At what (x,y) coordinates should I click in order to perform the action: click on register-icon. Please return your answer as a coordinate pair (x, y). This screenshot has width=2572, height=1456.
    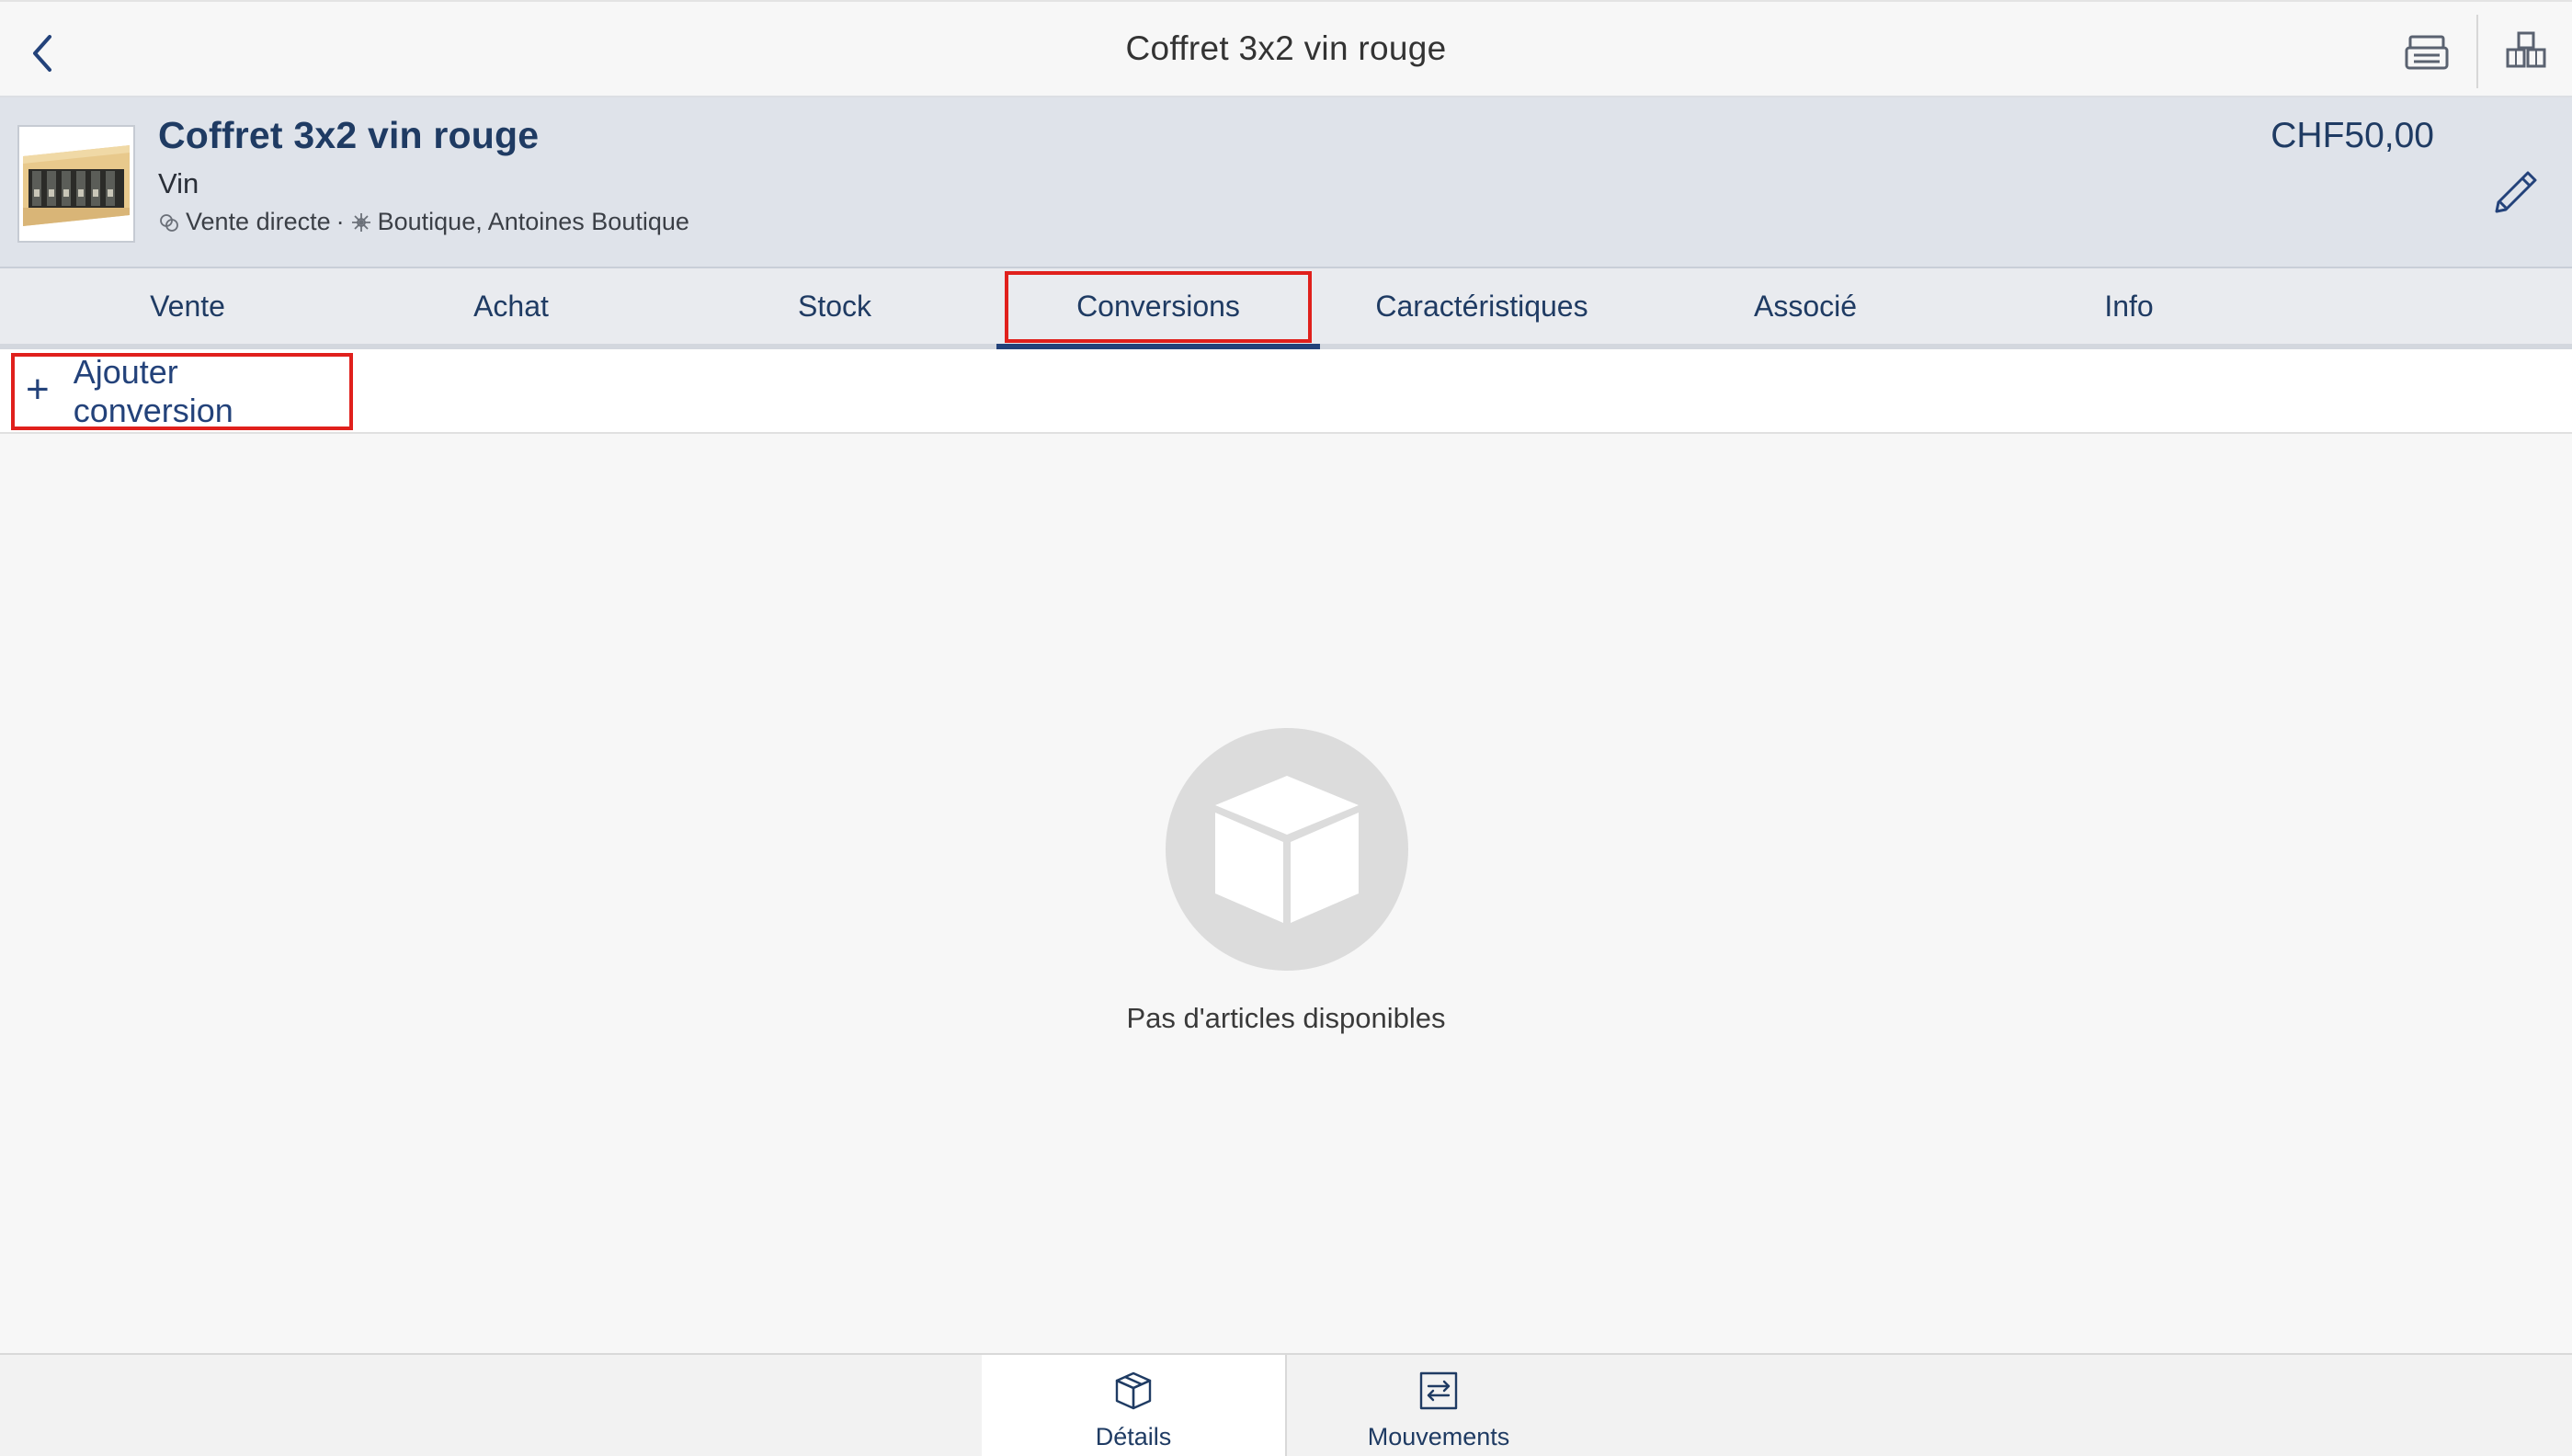
    Looking at the image, I should click on (2427, 52).